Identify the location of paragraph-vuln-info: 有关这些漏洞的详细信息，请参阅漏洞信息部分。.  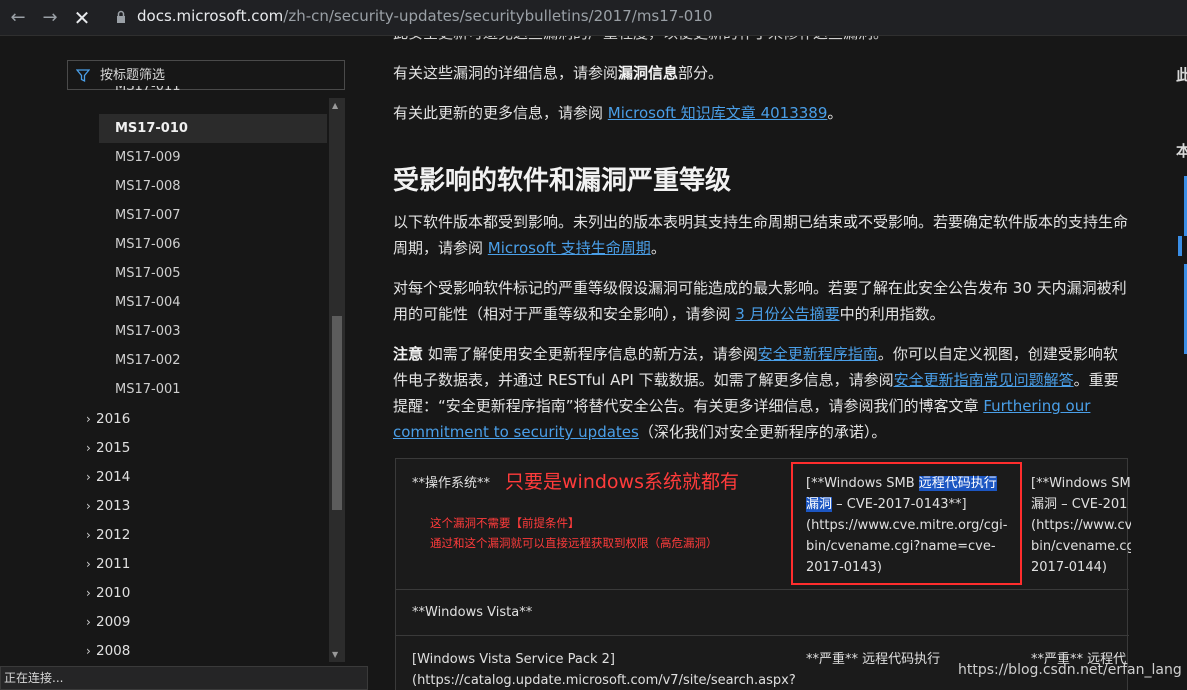
(558, 73).